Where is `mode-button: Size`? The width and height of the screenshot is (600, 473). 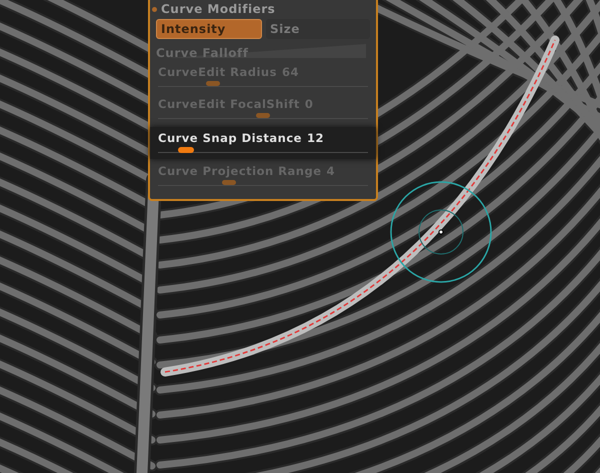 mode-button: Size is located at coordinates (318, 29).